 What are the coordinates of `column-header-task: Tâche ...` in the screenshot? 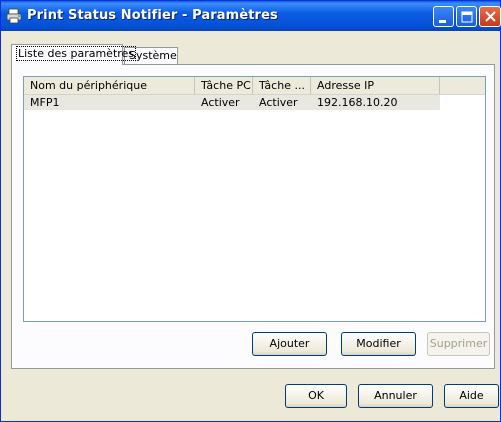 It's located at (282, 85).